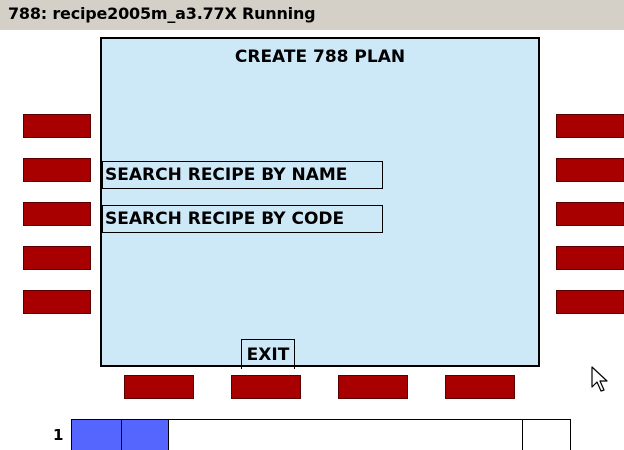 This screenshot has height=450, width=624. Describe the element at coordinates (320, 57) in the screenshot. I see `panel-title: CREATE 788 PLAN` at that location.